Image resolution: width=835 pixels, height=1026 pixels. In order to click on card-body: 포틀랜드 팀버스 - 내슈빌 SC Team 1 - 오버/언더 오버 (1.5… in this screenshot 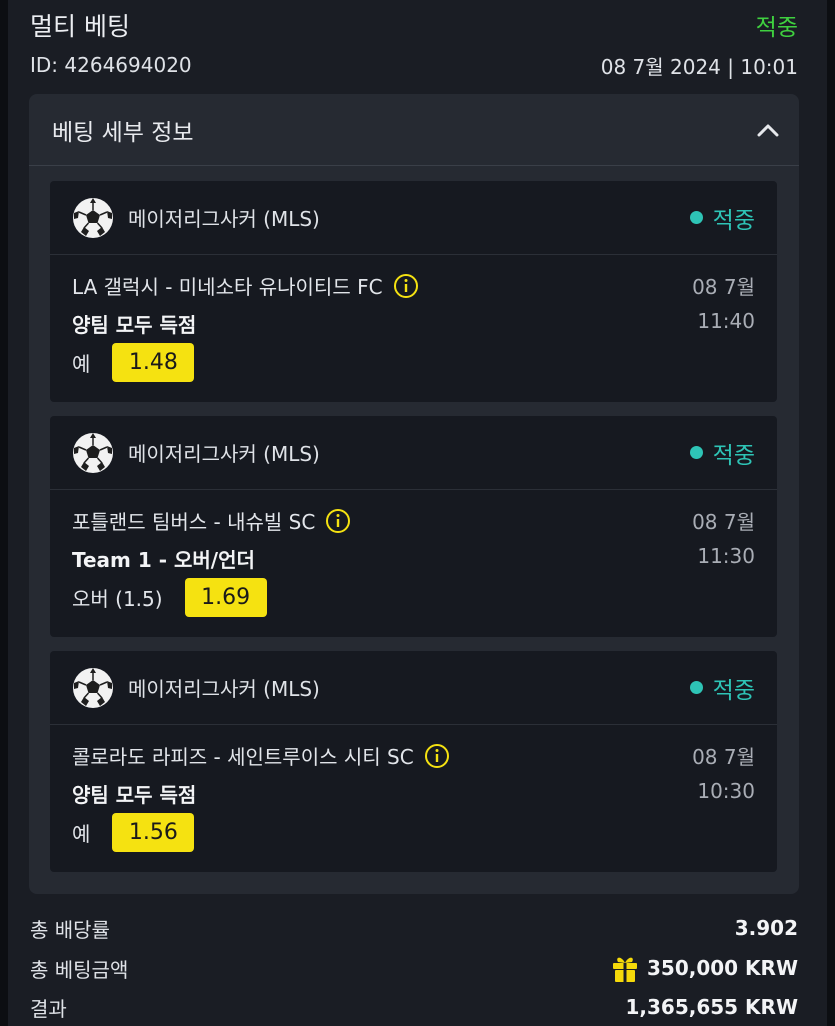, I will do `click(413, 563)`.